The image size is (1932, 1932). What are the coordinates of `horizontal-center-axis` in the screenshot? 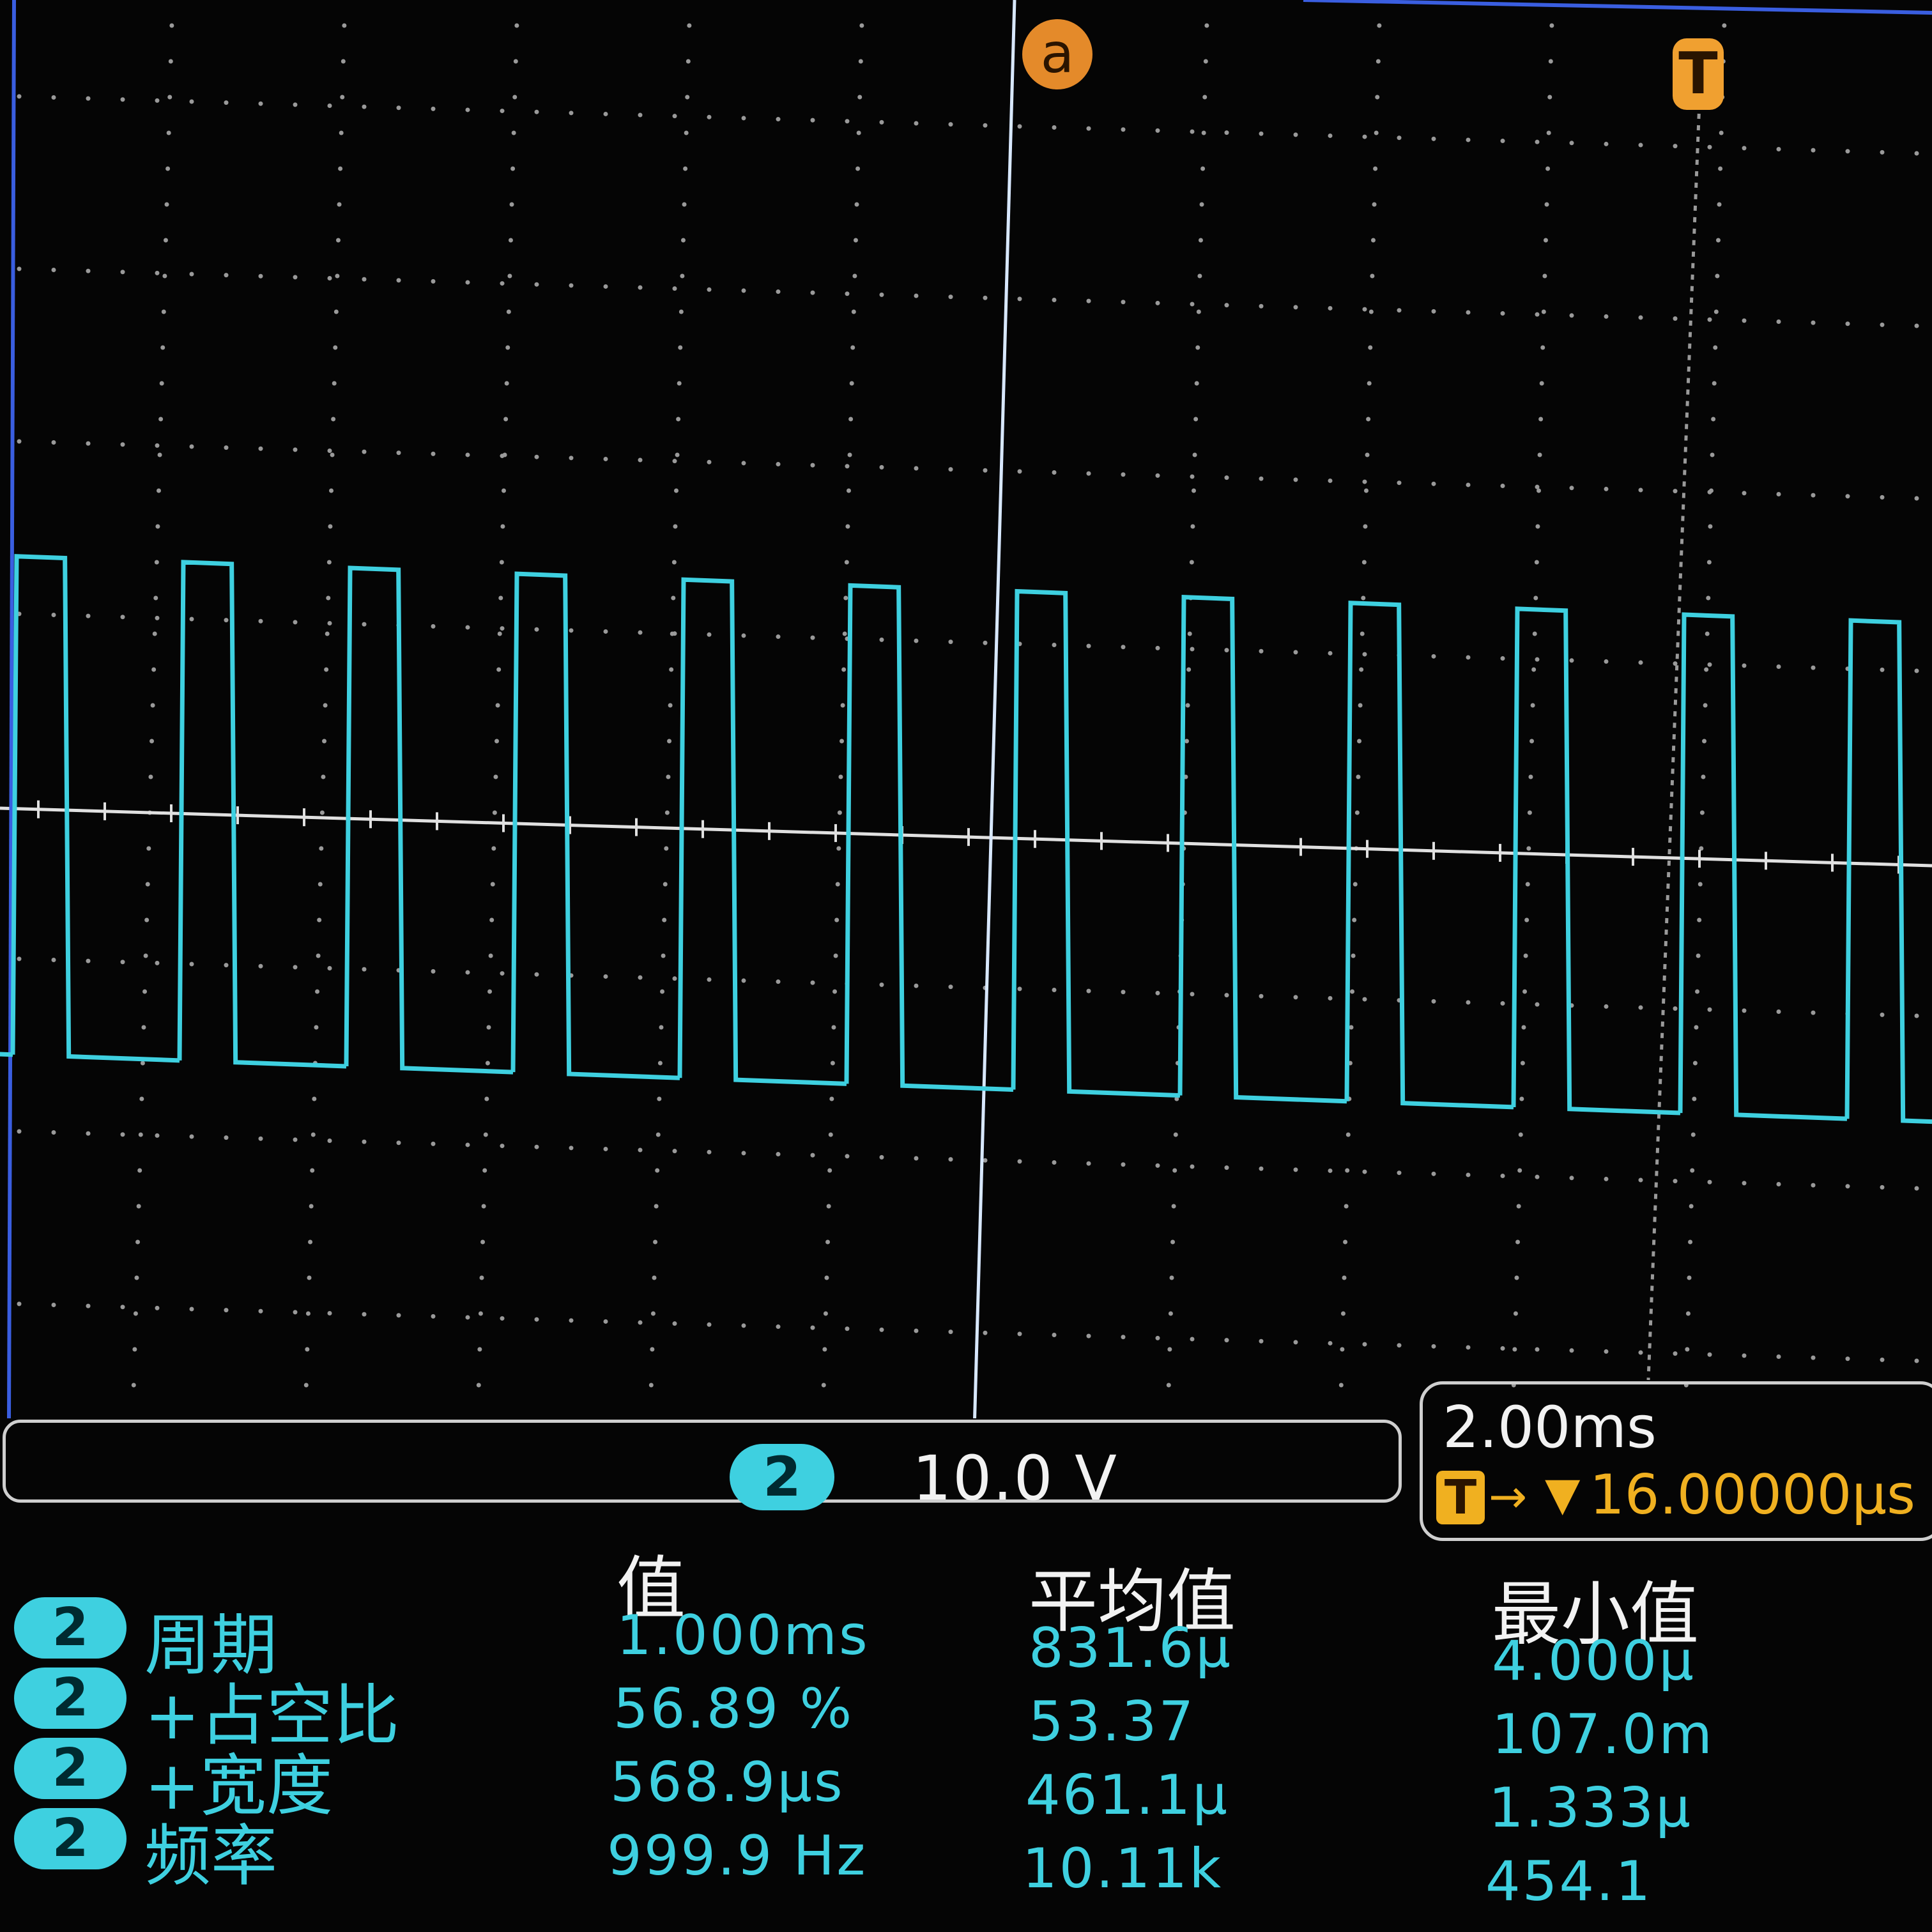 It's located at (966, 837).